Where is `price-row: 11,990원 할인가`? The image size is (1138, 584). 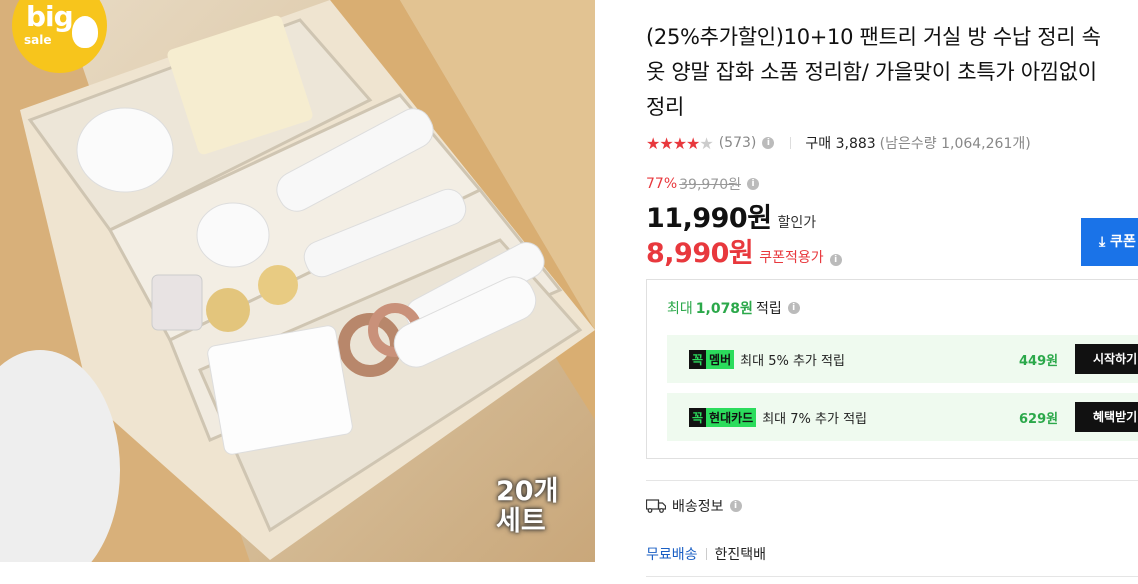 price-row: 11,990원 할인가 is located at coordinates (731, 215).